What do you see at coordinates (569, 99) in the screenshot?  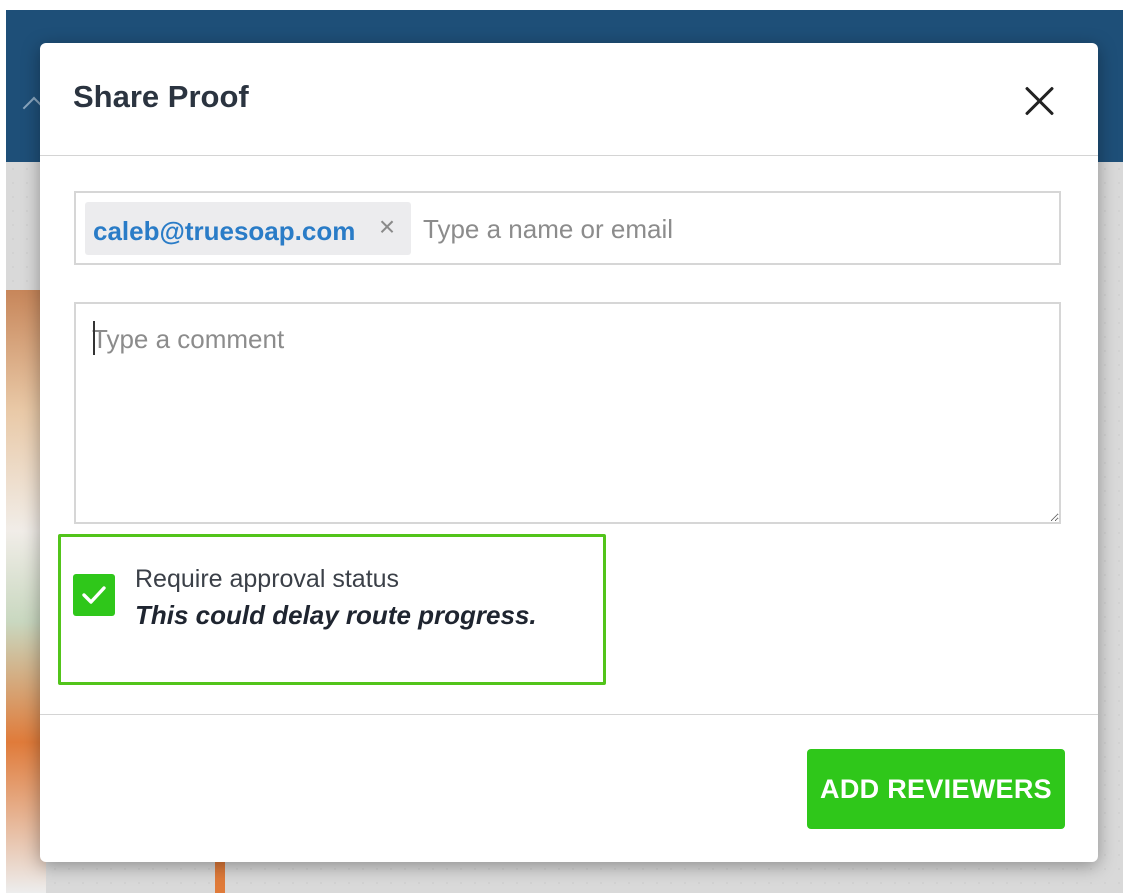 I see `dialog-header: Share Proof` at bounding box center [569, 99].